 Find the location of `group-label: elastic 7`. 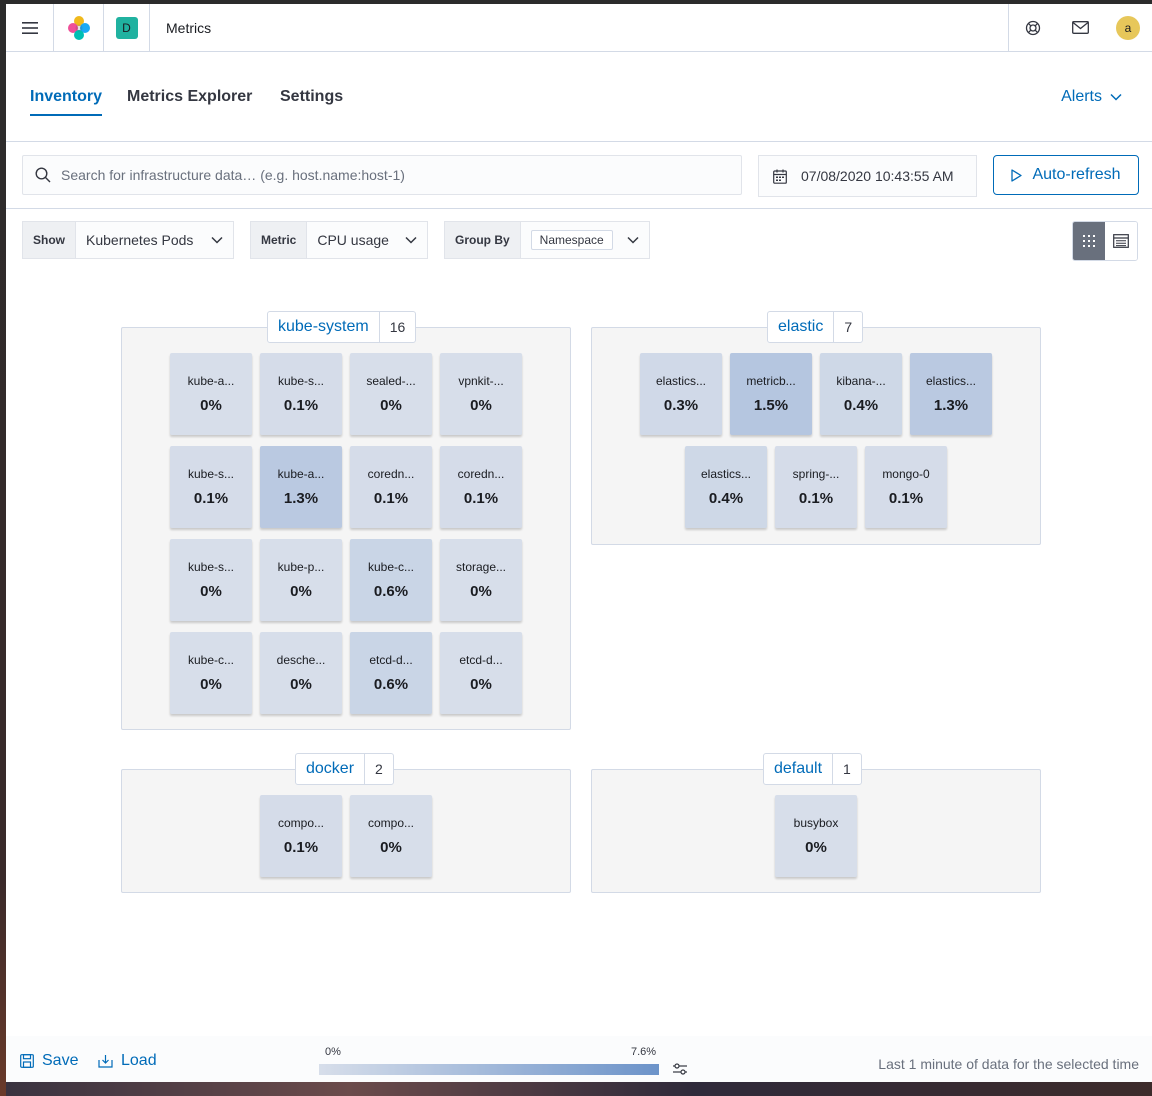

group-label: elastic 7 is located at coordinates (815, 327).